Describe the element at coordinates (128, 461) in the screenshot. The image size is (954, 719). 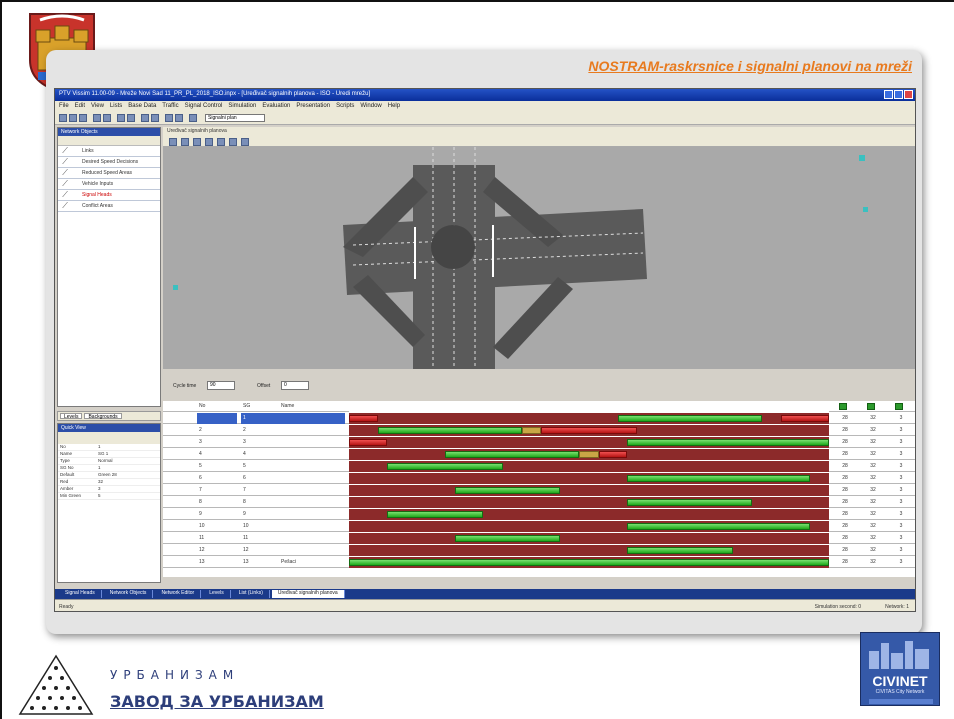
I see `attribute-value: Normal` at that location.